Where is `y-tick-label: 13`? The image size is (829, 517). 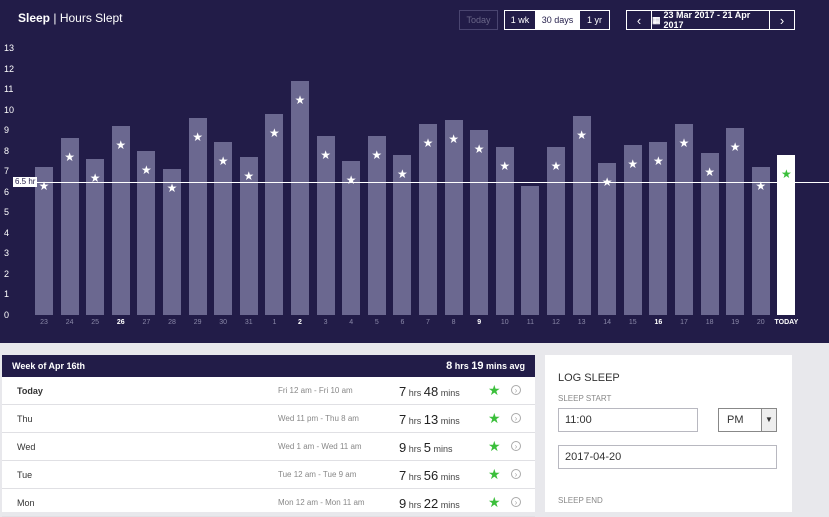
y-tick-label: 13 is located at coordinates (9, 48).